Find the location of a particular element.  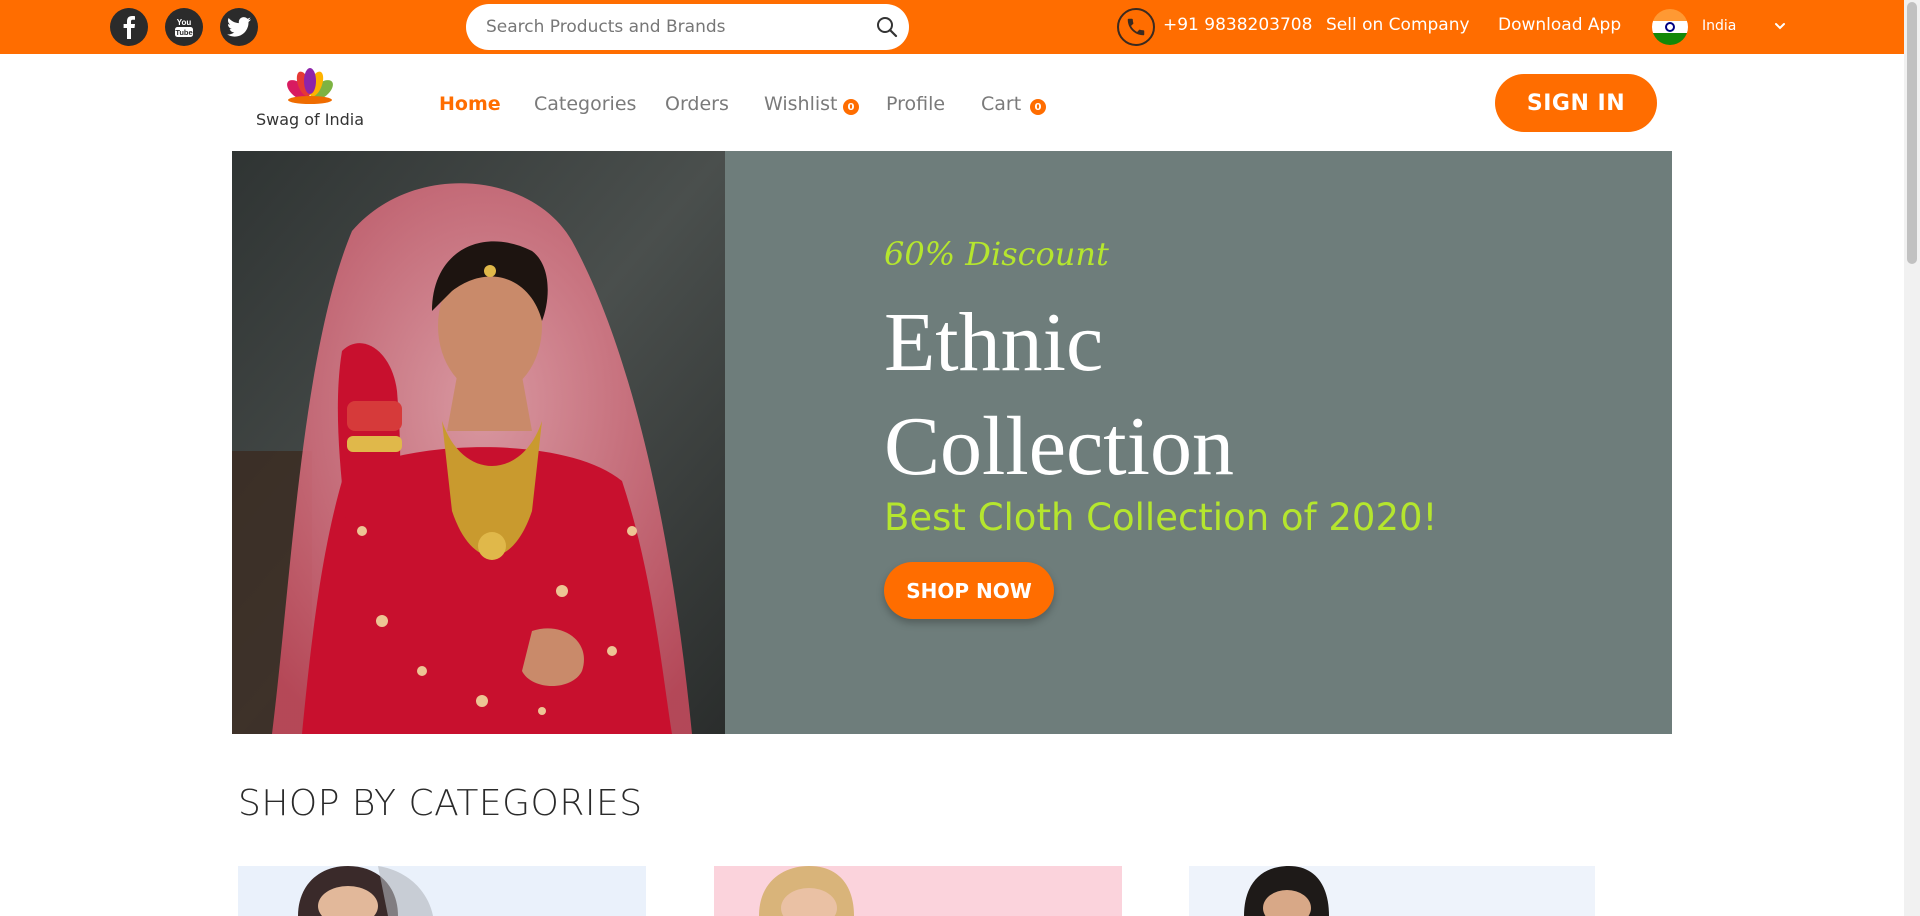

country-select: India is located at coordinates (1742, 27).